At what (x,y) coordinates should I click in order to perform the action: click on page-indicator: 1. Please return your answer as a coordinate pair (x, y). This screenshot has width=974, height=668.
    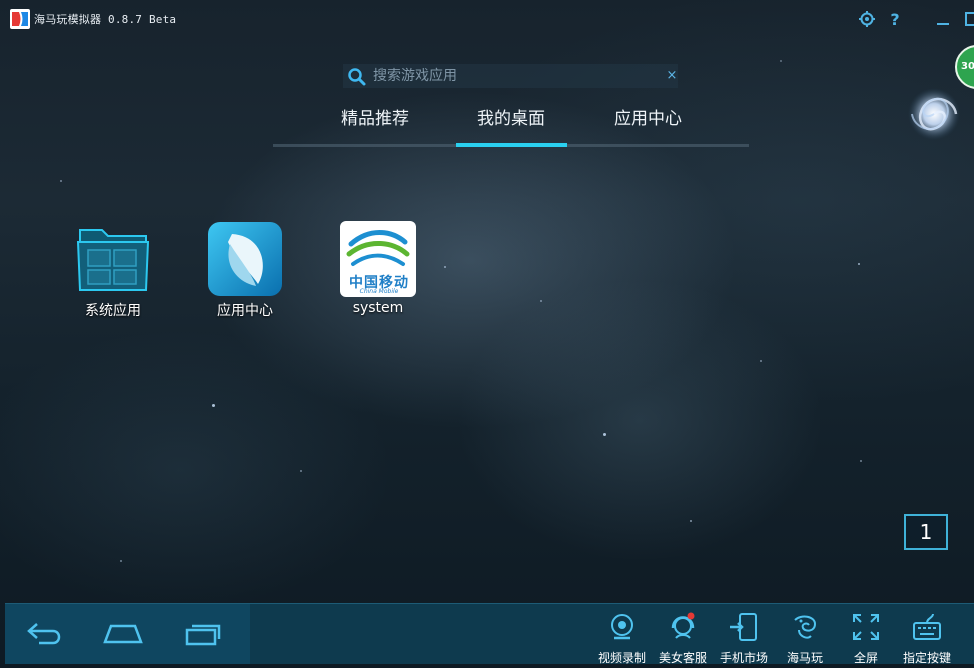
    Looking at the image, I should click on (926, 532).